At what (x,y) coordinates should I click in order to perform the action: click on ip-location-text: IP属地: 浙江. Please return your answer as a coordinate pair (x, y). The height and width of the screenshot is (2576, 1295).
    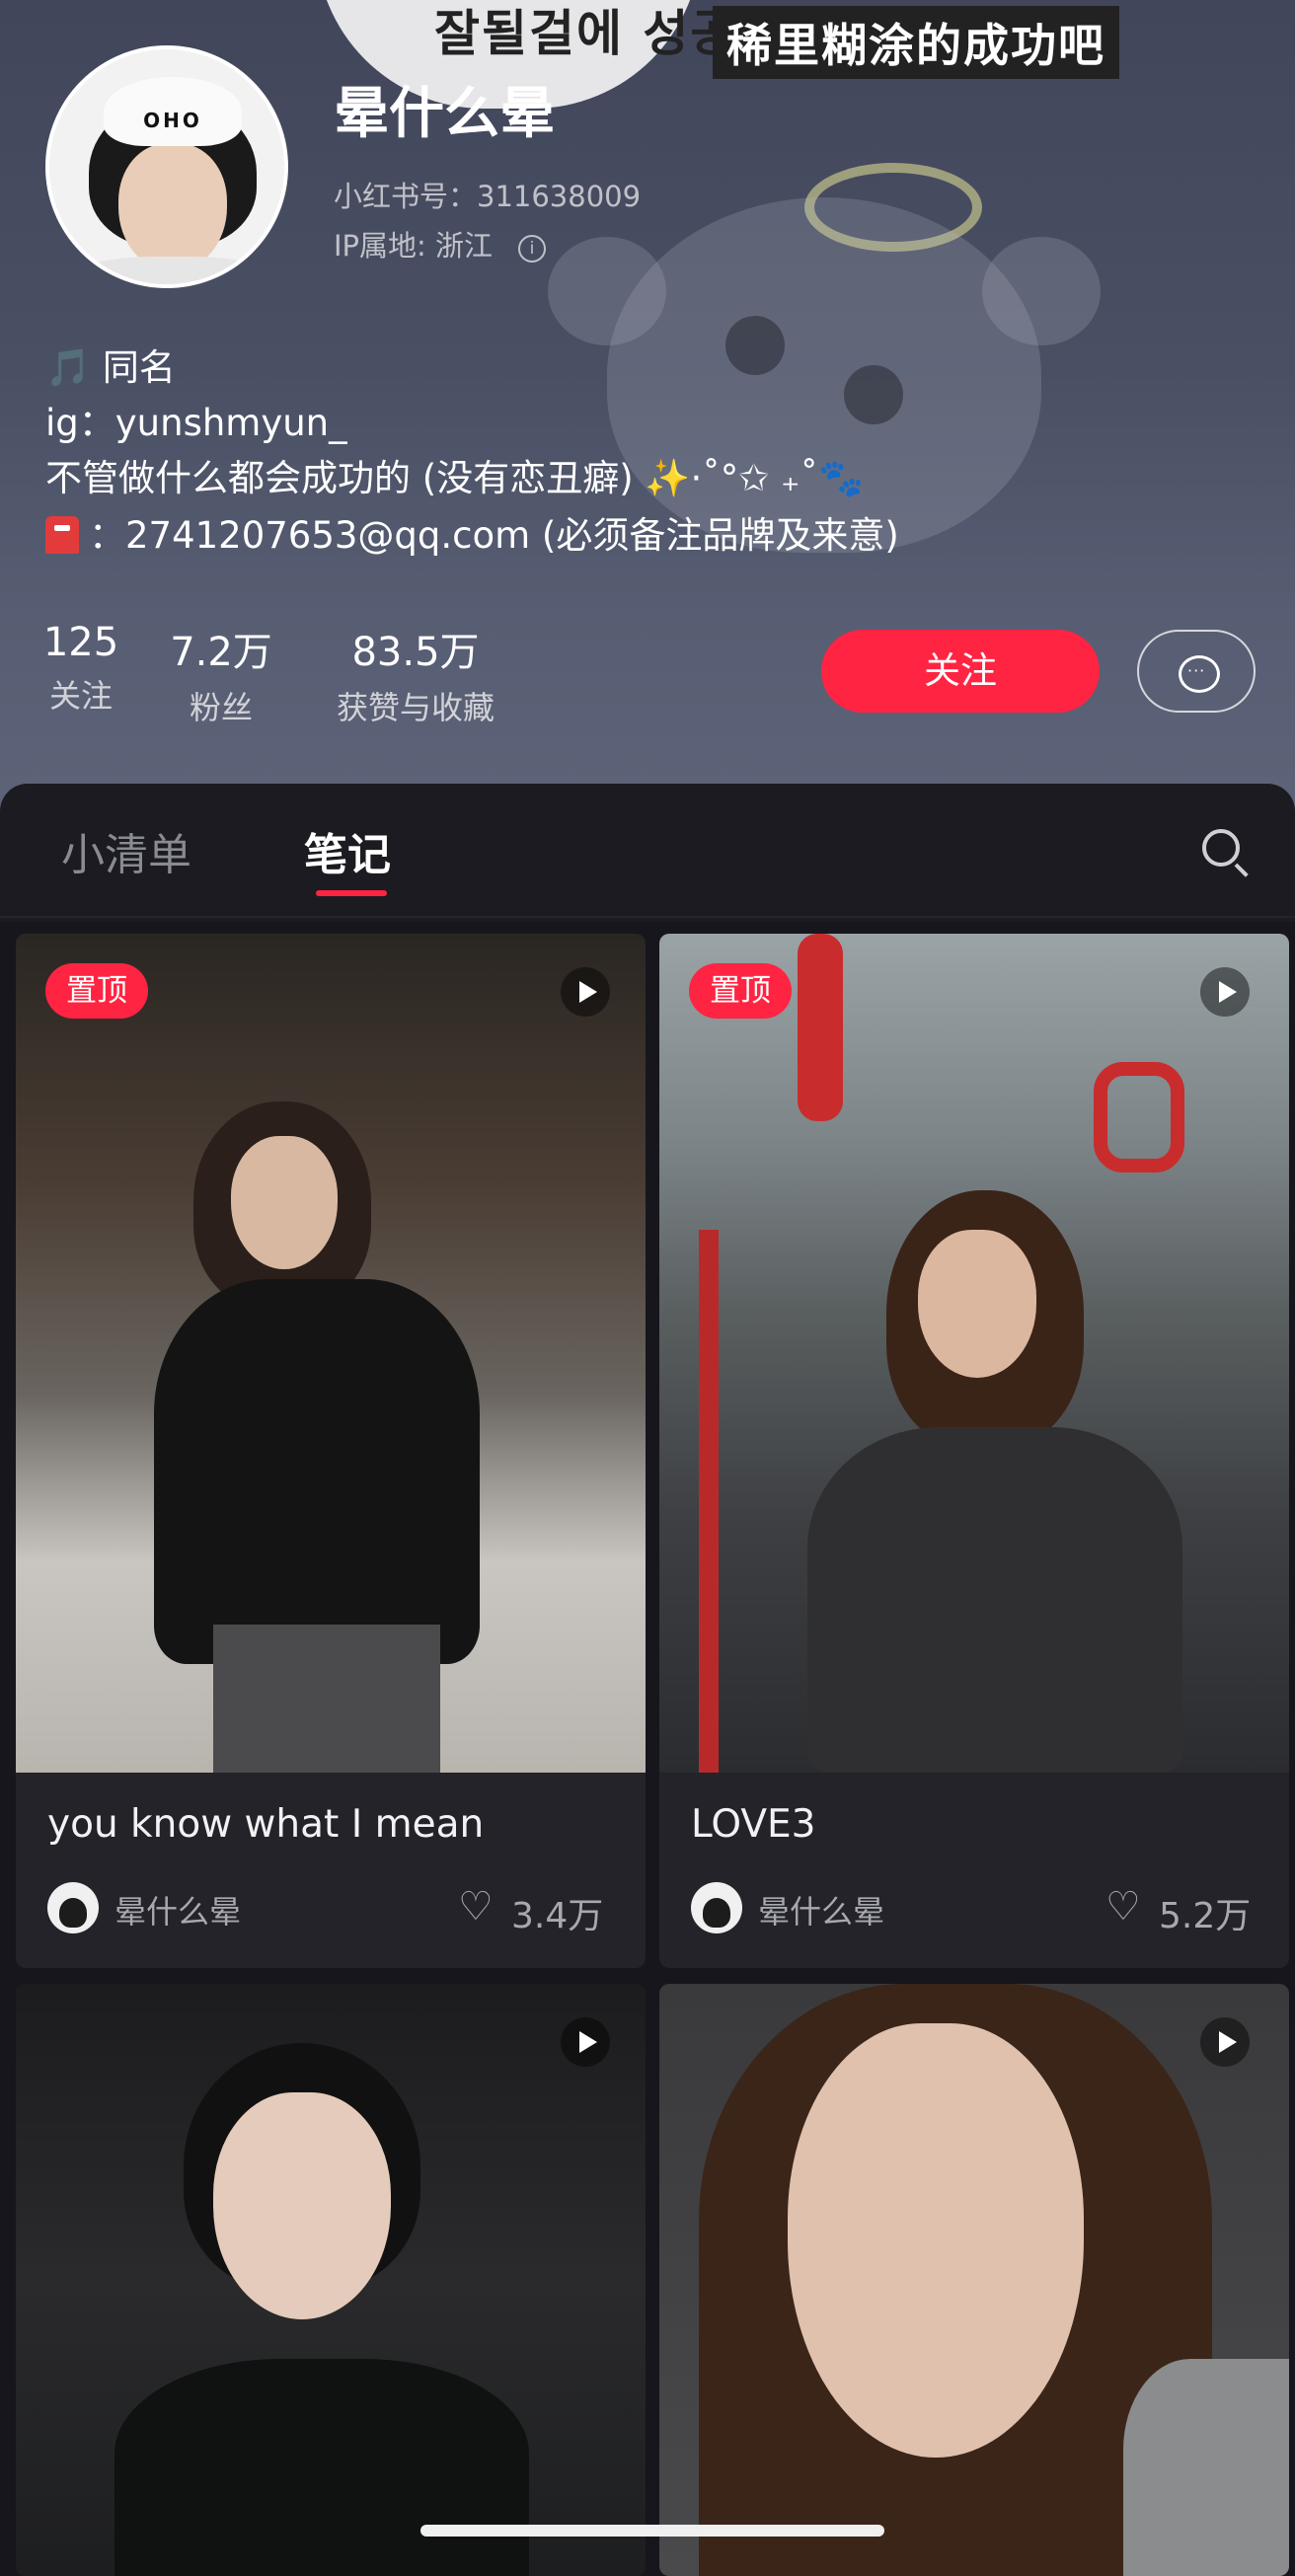
    Looking at the image, I should click on (414, 246).